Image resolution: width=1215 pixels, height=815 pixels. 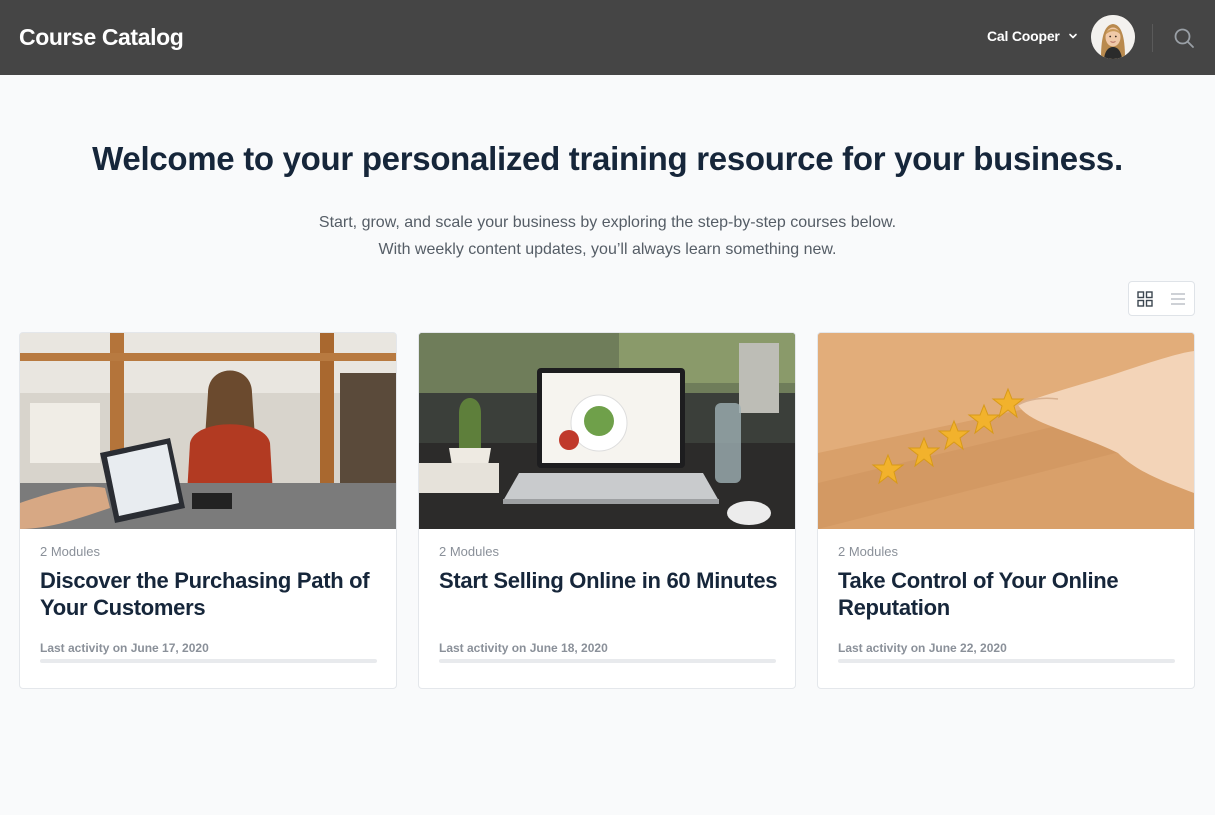 What do you see at coordinates (1152, 38) in the screenshot?
I see `header-divider` at bounding box center [1152, 38].